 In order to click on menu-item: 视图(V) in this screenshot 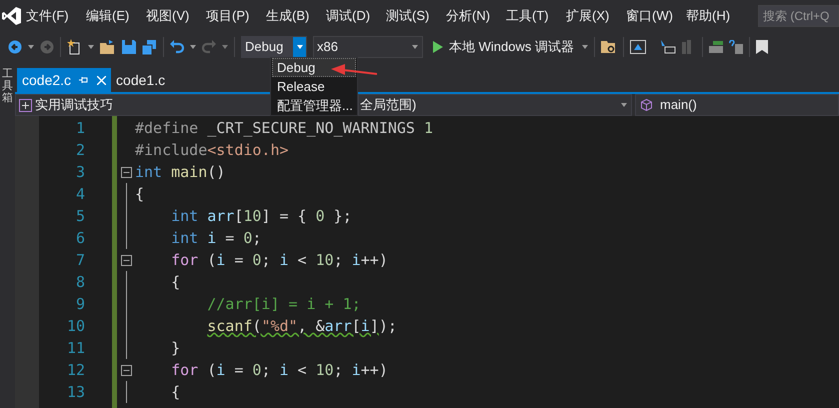, I will do `click(176, 16)`.